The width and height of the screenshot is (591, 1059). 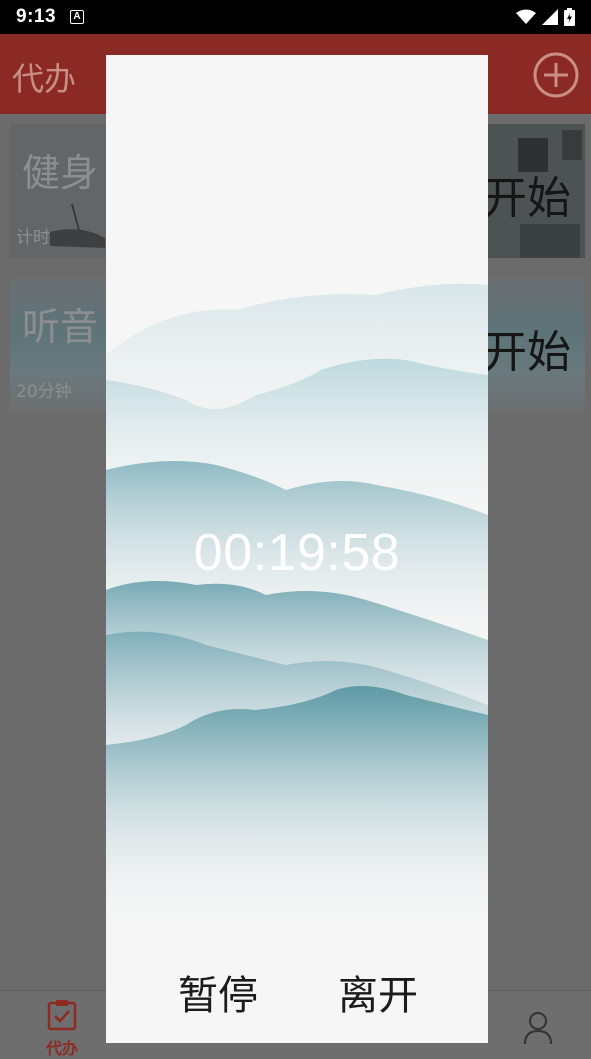 I want to click on nav-item-todo: 代办, so click(x=62, y=1029).